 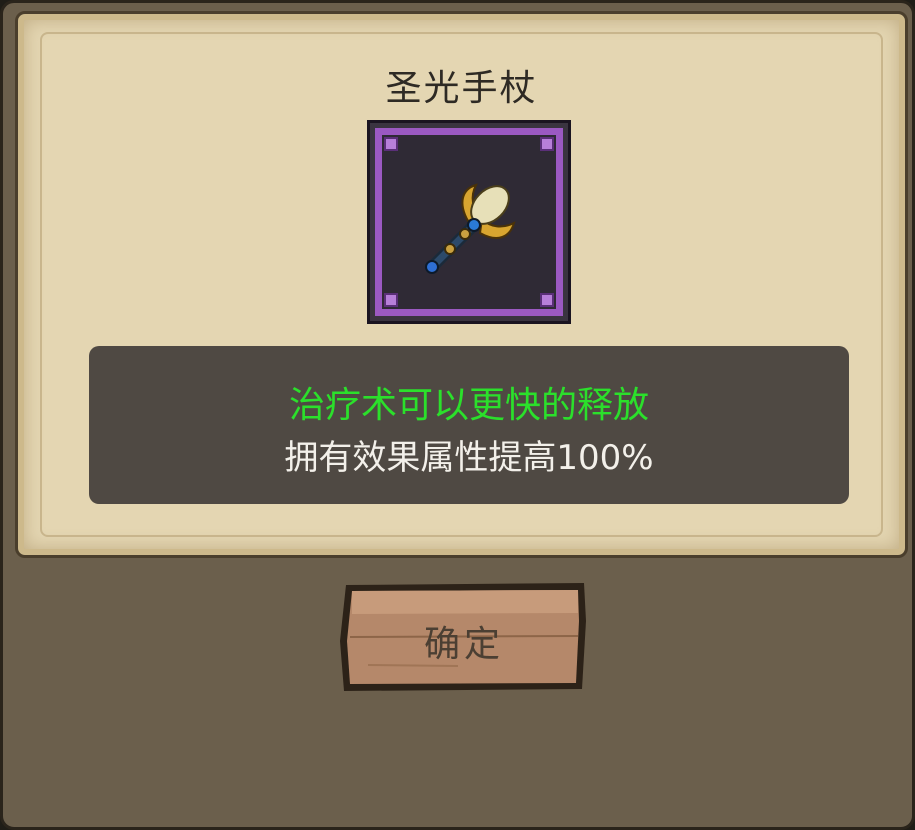 I want to click on confirm-button-label: 确定, so click(x=463, y=644).